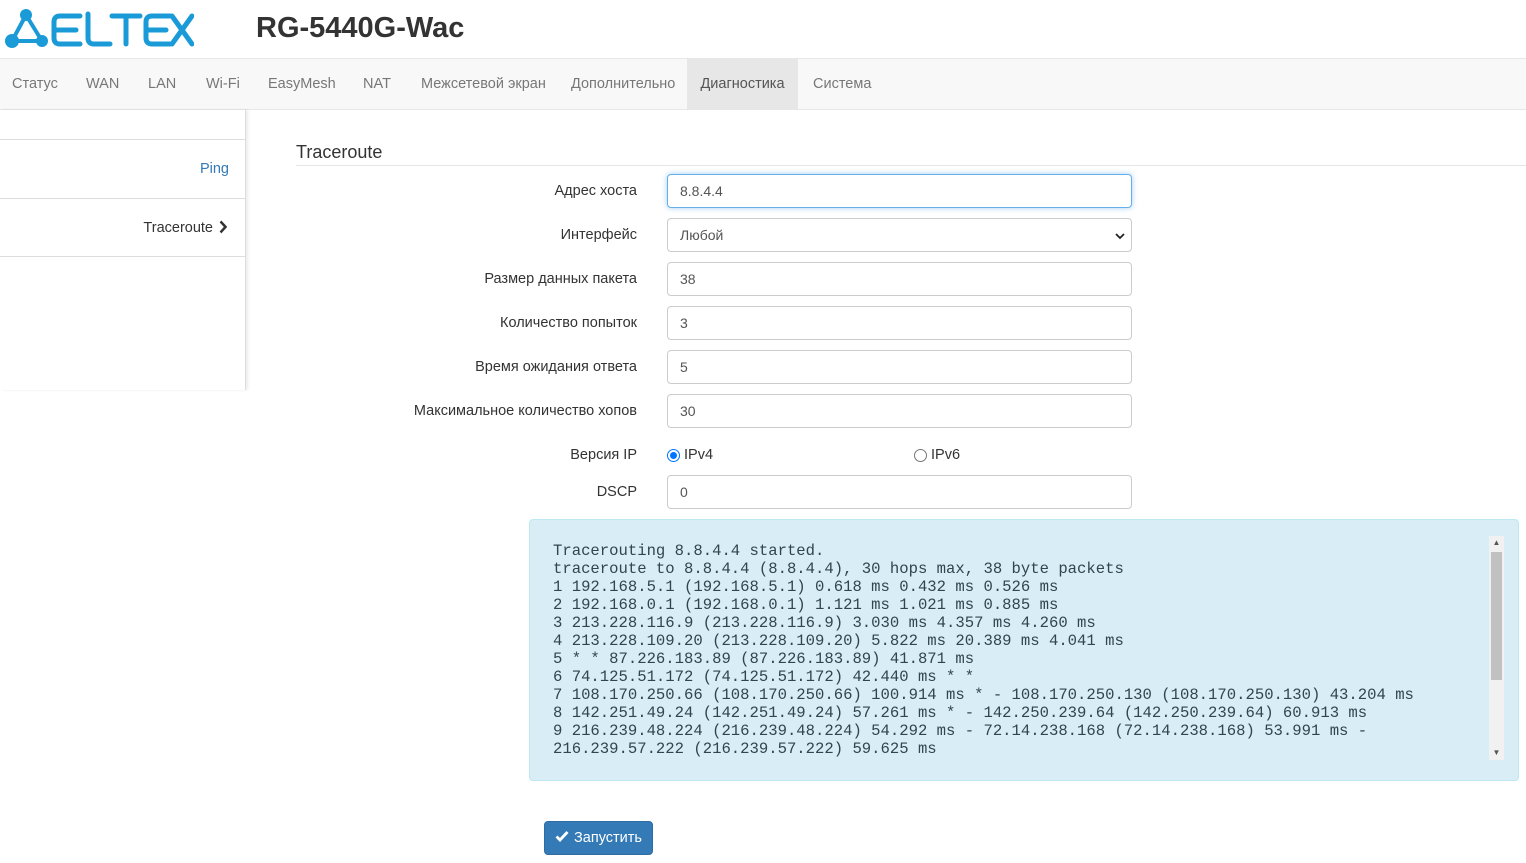  I want to click on ipv6-radio: IPv6, so click(937, 455).